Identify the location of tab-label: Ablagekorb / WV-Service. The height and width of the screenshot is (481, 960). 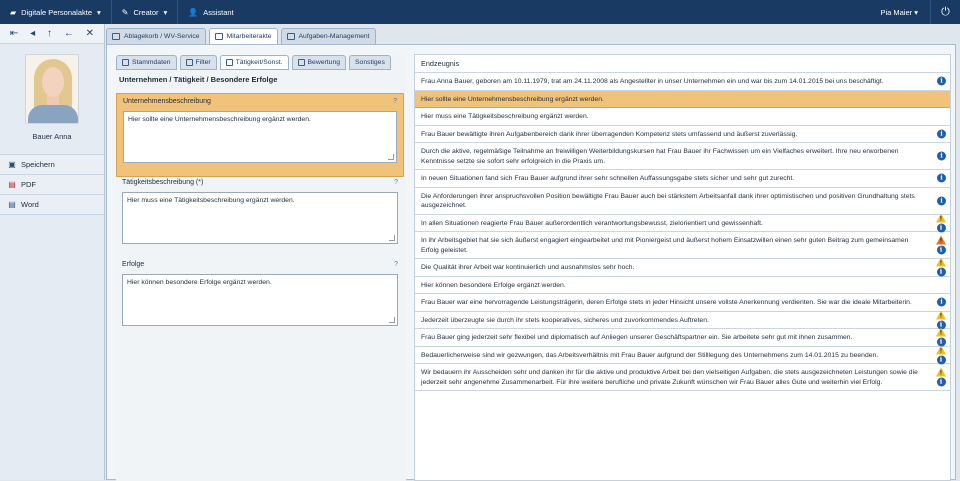
(162, 36).